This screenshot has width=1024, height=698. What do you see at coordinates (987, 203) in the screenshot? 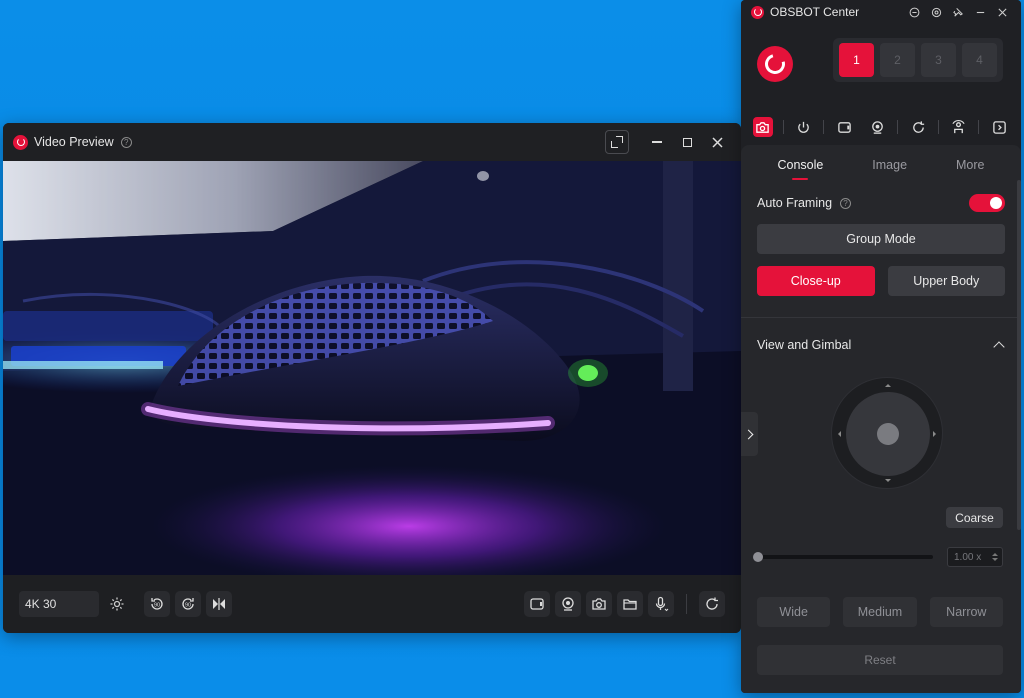
I see `auto-framing-toggle` at bounding box center [987, 203].